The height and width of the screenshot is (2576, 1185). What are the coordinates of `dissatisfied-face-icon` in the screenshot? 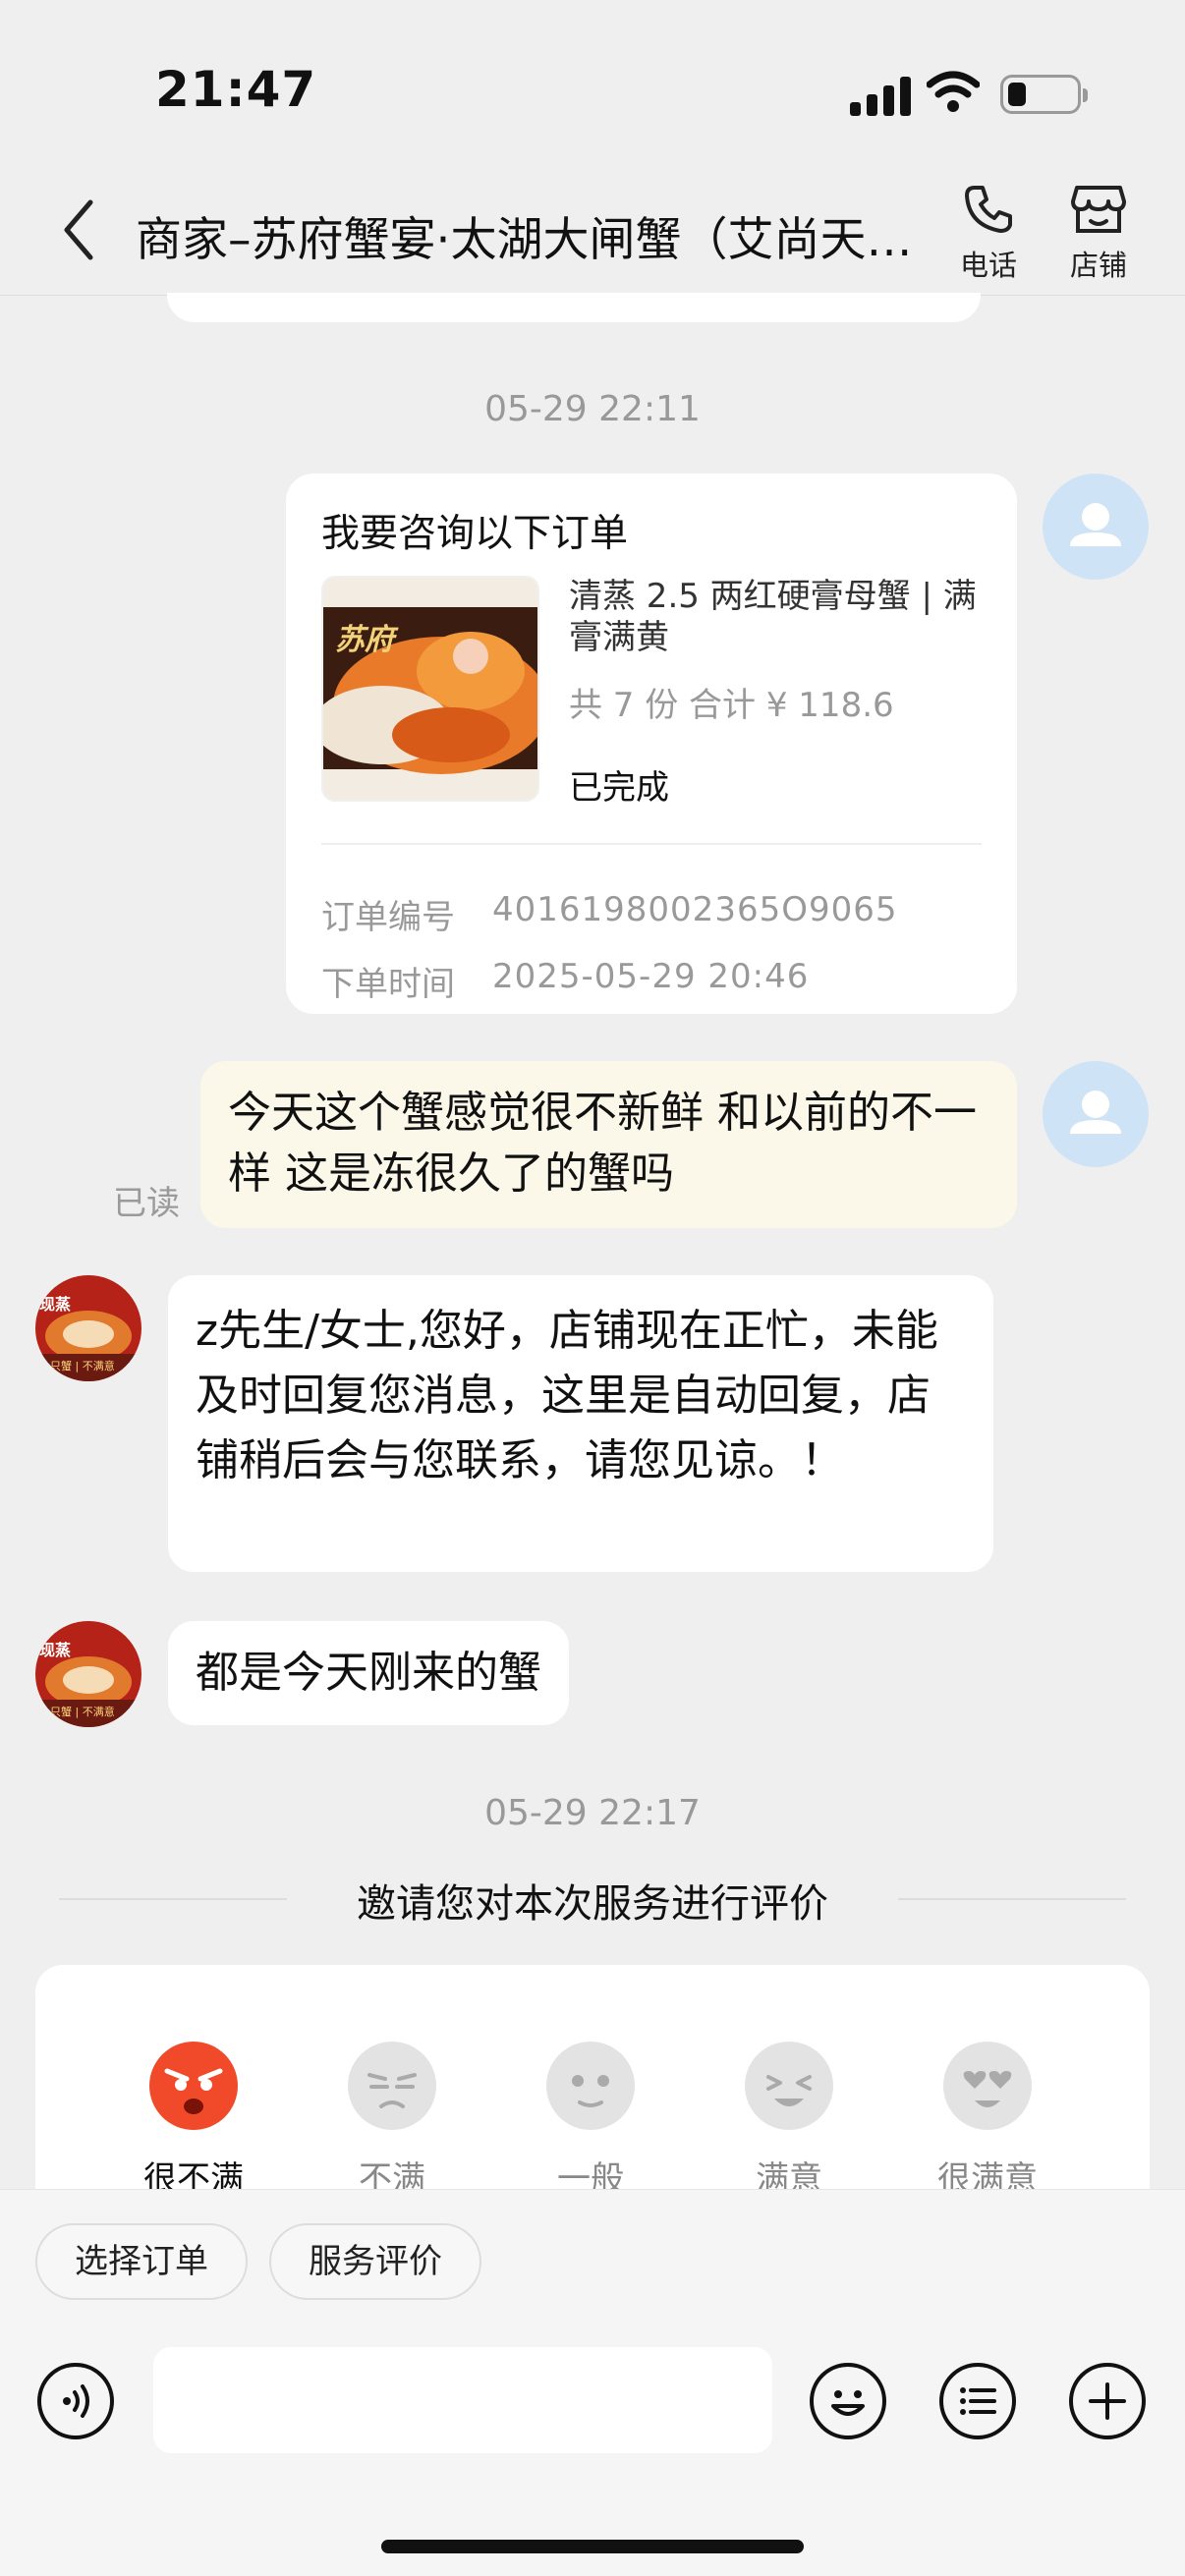 It's located at (392, 2086).